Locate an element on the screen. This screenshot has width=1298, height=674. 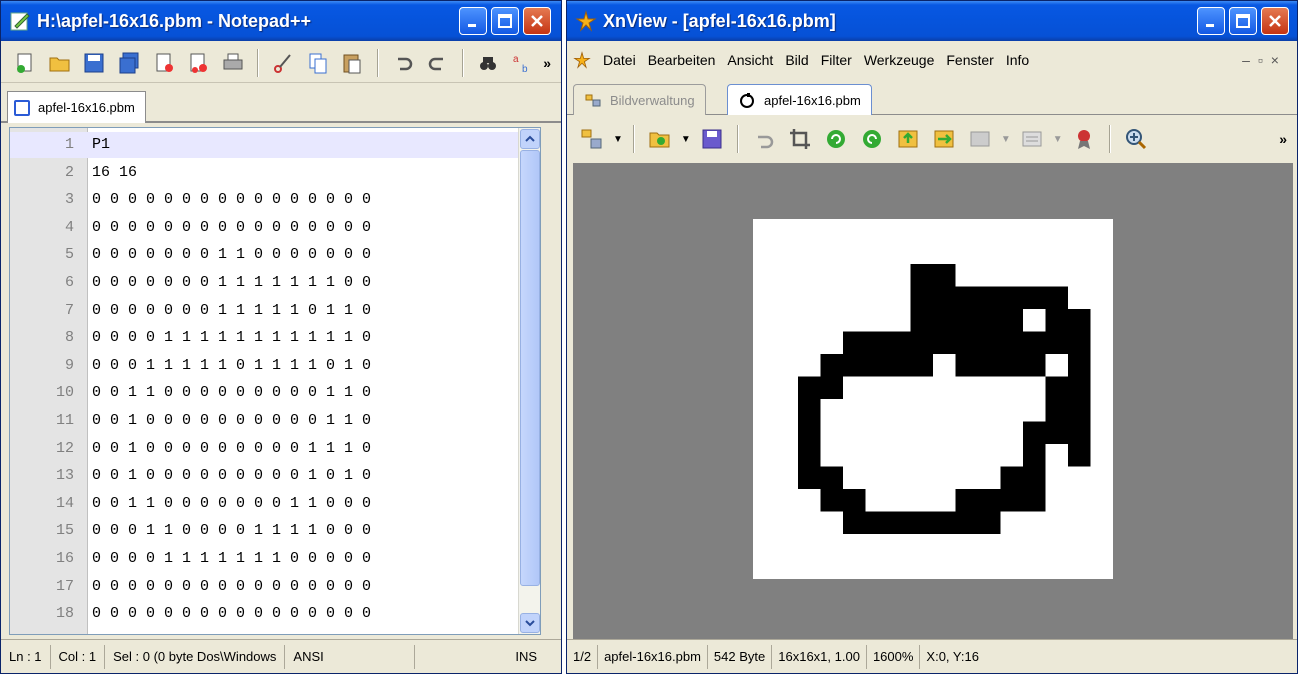
editor-line: 3 0 0 0 0 0 0 0 0 0 0 0 0 0 0 0 0 is located at coordinates (265, 200).